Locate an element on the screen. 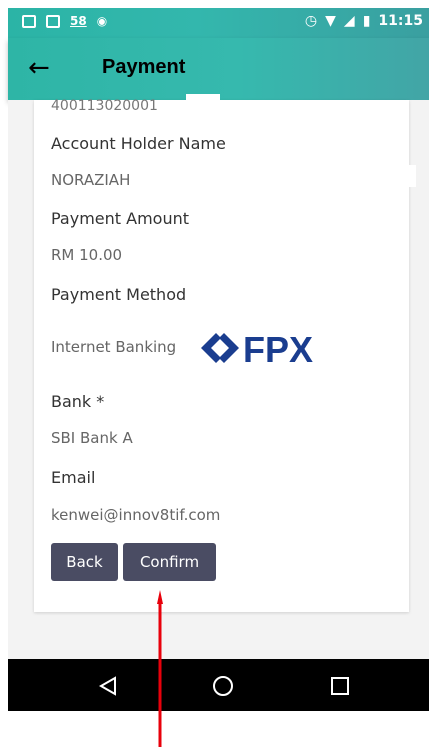  account-number-value: 400113020001 is located at coordinates (104, 106).